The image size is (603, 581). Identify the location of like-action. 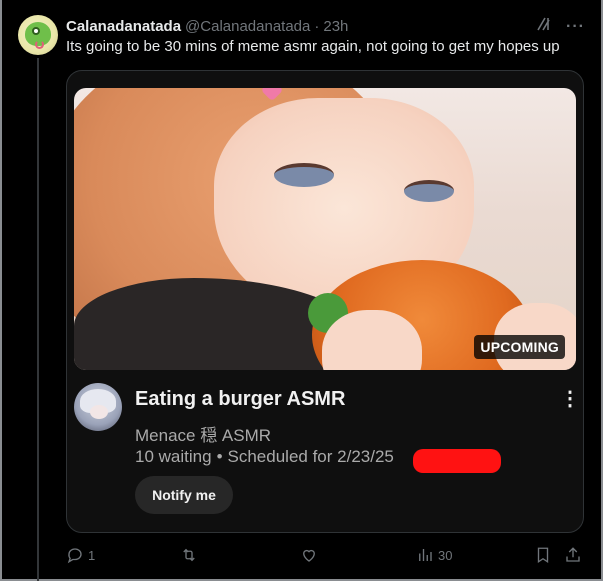
(311, 555).